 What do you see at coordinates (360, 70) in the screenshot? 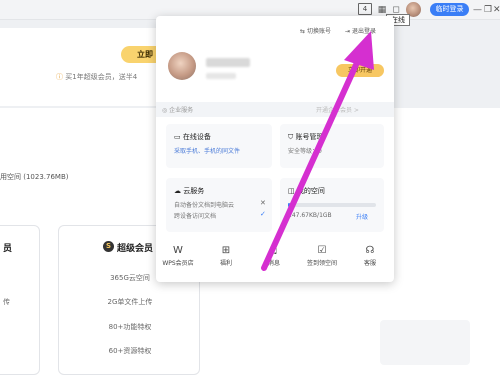
I see `open-vip-badge: 立即开通` at bounding box center [360, 70].